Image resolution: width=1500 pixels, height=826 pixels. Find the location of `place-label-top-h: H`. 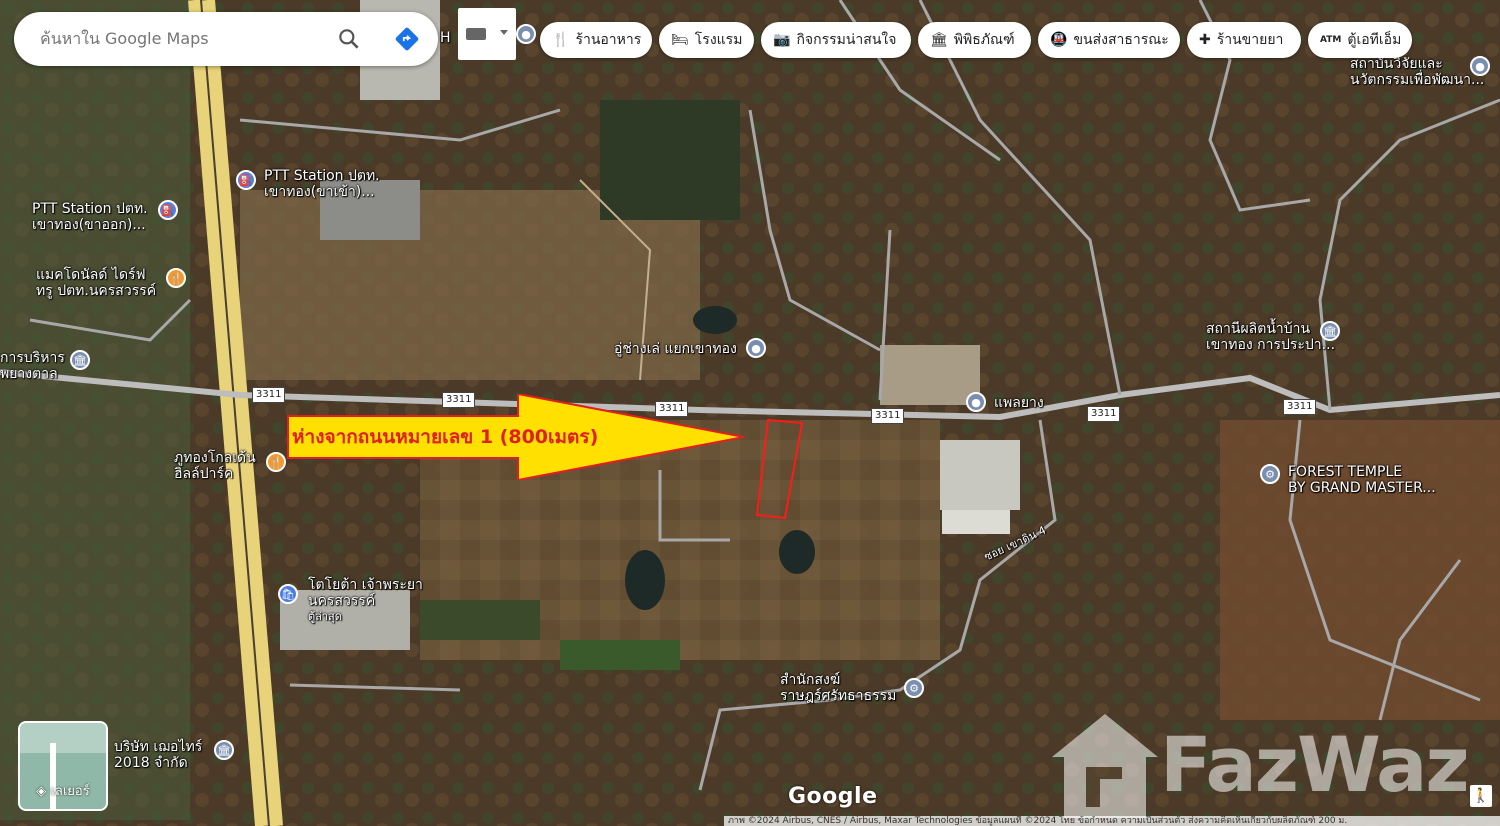

place-label-top-h: H is located at coordinates (445, 38).